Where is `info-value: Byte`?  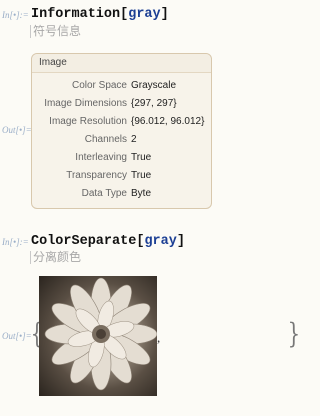 info-value: Byte is located at coordinates (141, 193).